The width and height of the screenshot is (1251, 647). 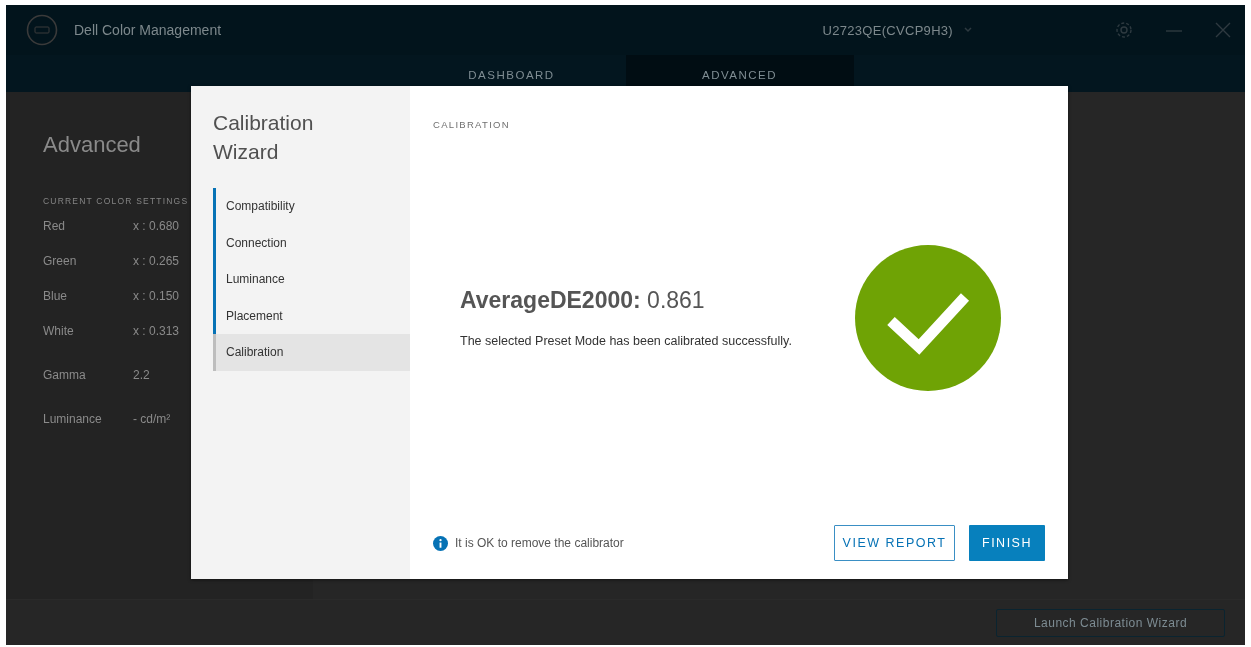 I want to click on wizard-step: Compatibility, so click(x=311, y=206).